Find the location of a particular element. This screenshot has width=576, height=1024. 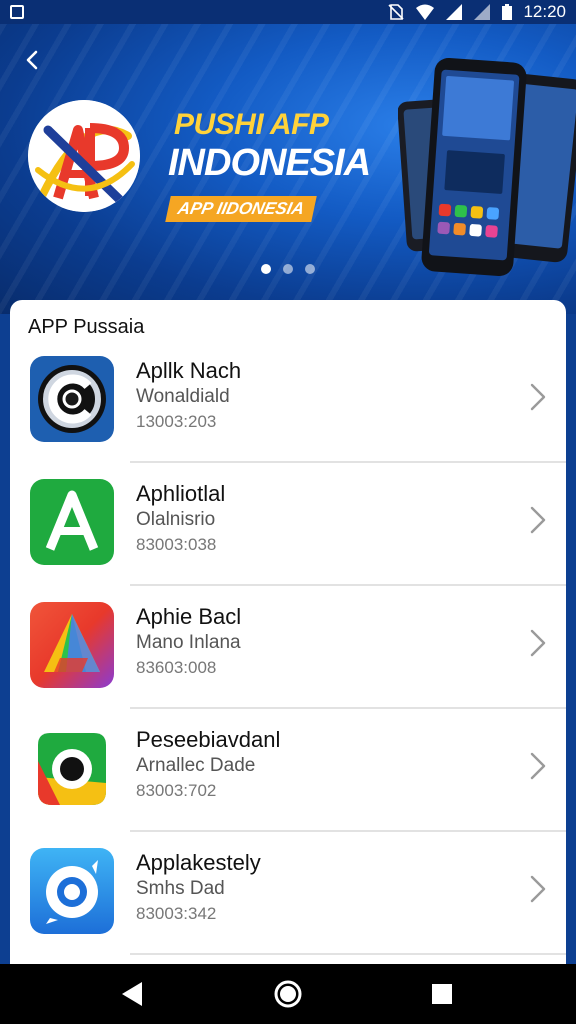

nav-back-button is located at coordinates (132, 994).